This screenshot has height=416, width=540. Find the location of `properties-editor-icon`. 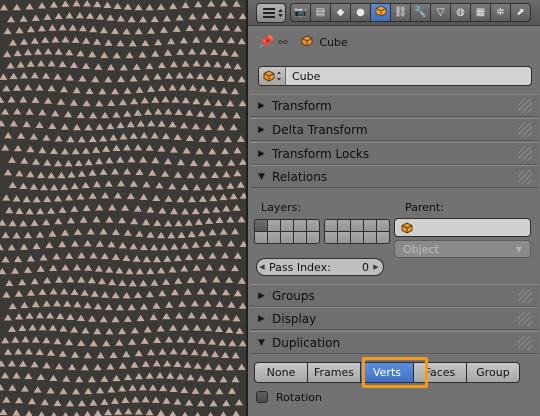

properties-editor-icon is located at coordinates (273, 13).